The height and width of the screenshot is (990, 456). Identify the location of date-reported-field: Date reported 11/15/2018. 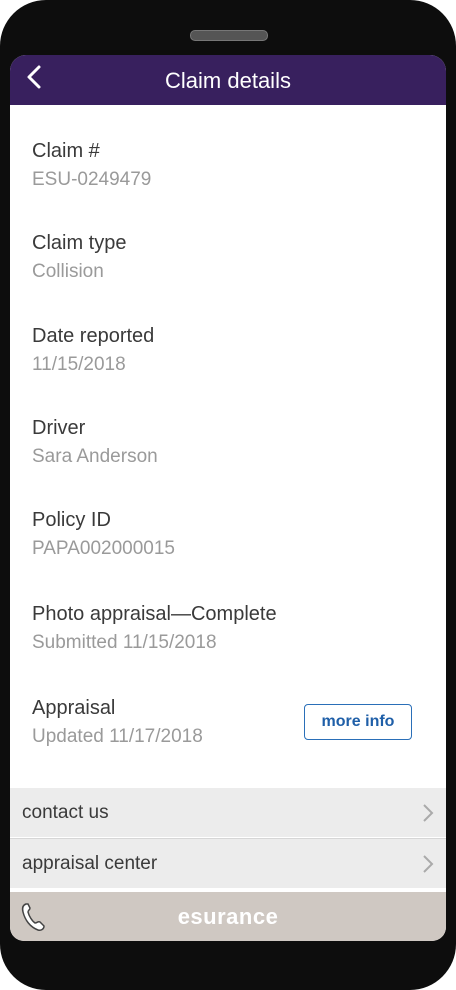
(93, 350).